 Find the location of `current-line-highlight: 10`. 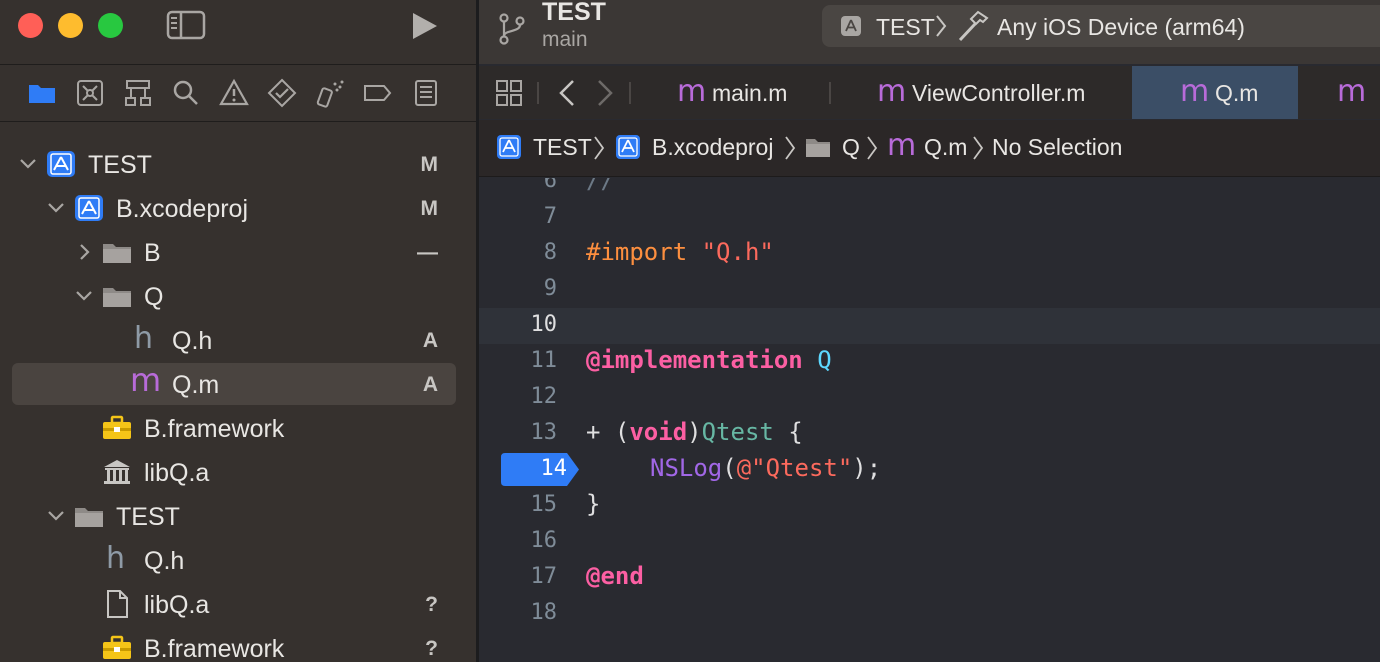

current-line-highlight: 10 is located at coordinates (929, 326).